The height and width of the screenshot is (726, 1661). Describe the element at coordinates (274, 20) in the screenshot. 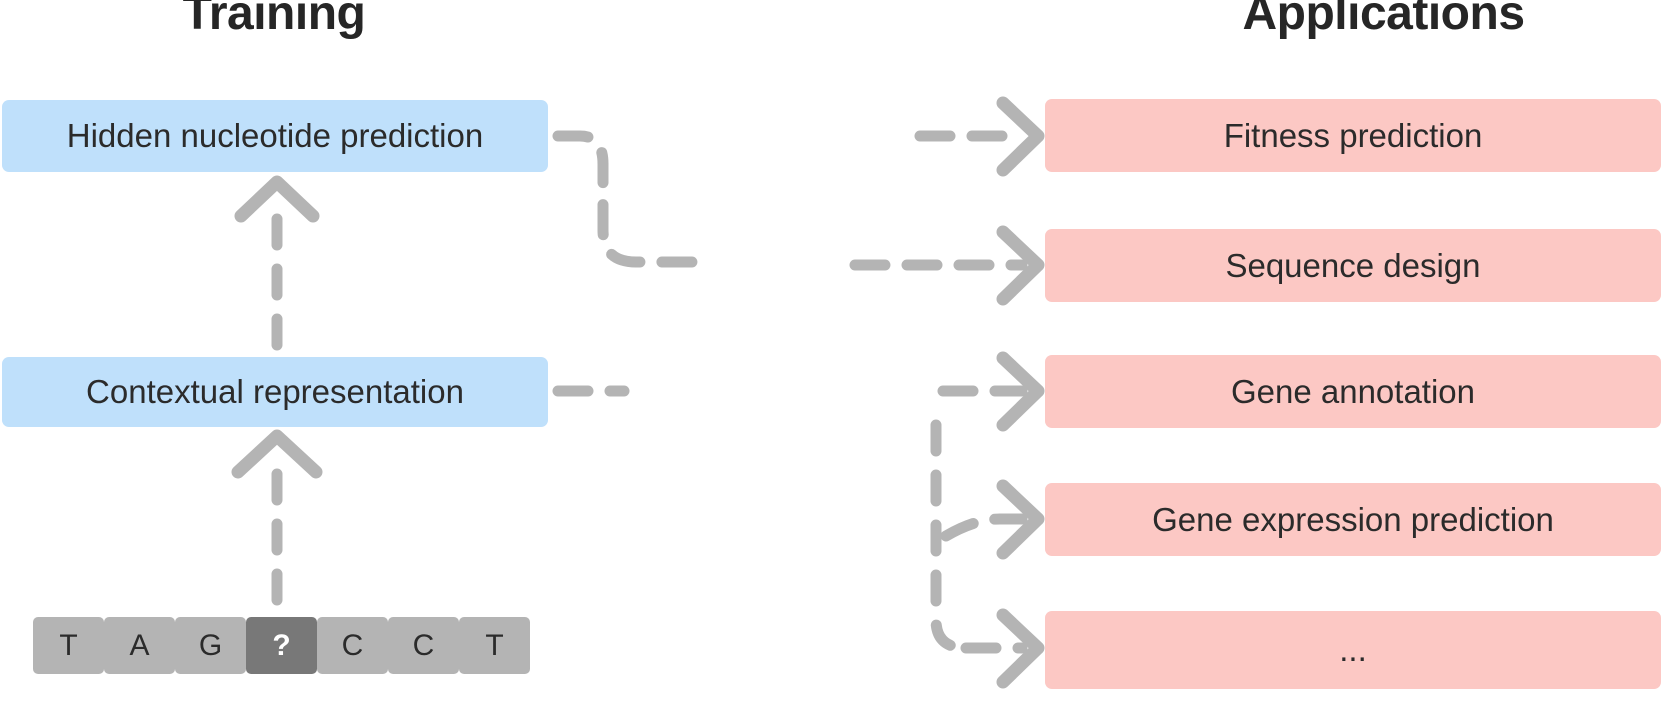

I see `section-title-training: Training` at that location.